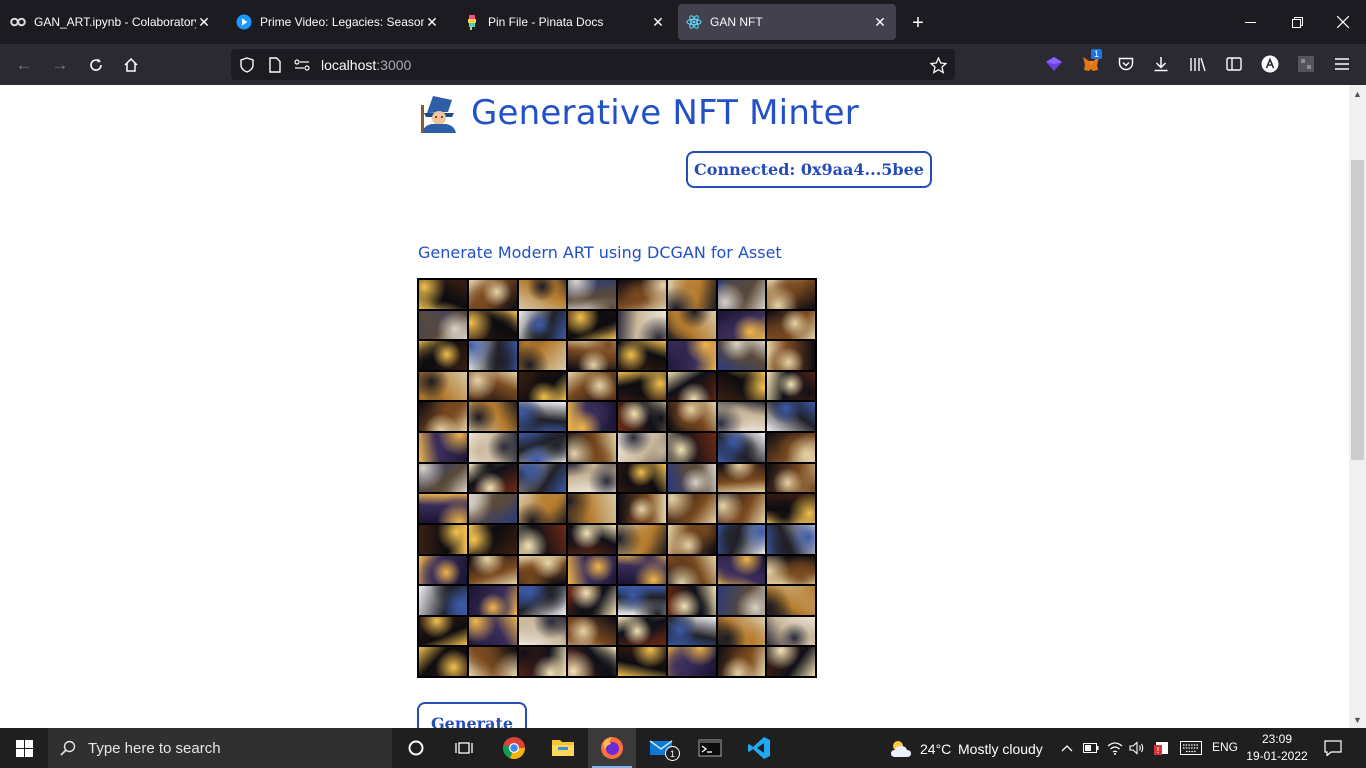  Describe the element at coordinates (938, 65) in the screenshot. I see `bookmark-star-icon` at that location.